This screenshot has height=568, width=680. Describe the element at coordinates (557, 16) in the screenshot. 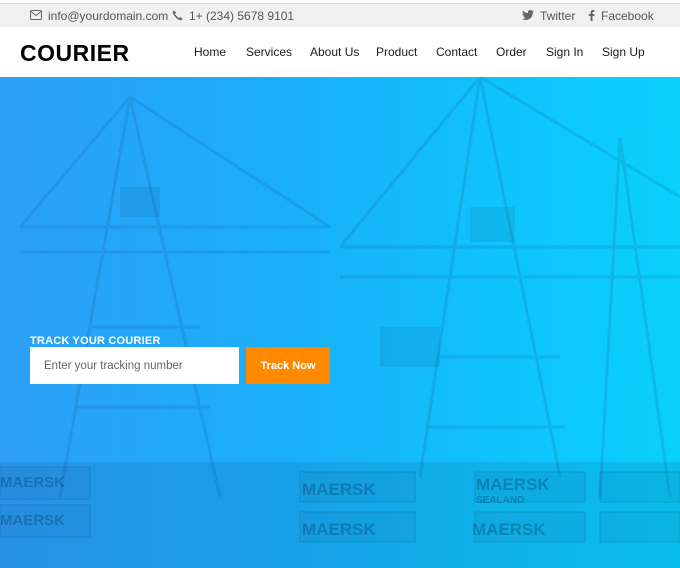

I see `twitter-label: Twitter` at that location.